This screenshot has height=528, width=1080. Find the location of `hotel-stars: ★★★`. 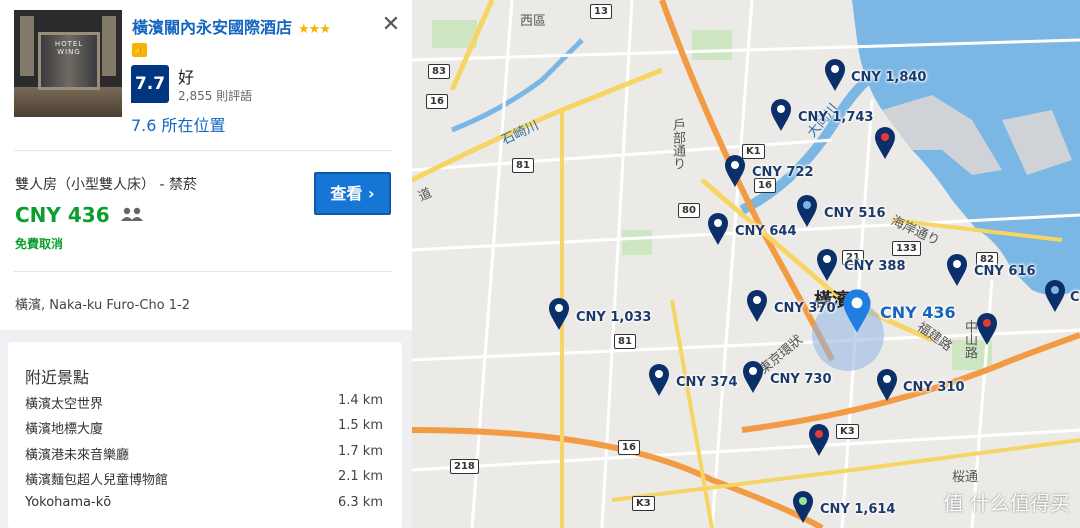

hotel-stars: ★★★ is located at coordinates (314, 29).